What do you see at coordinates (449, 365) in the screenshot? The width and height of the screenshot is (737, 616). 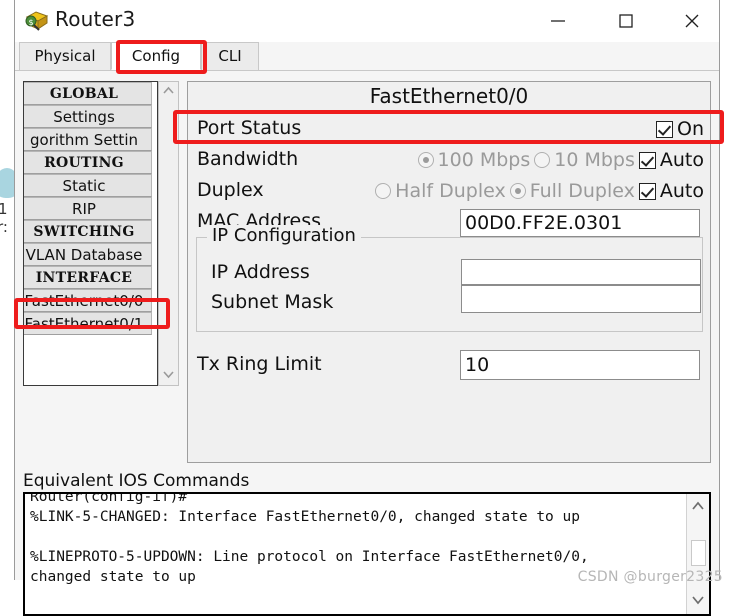 I see `tx-ring-limit-row: Tx Ring Limit 10` at bounding box center [449, 365].